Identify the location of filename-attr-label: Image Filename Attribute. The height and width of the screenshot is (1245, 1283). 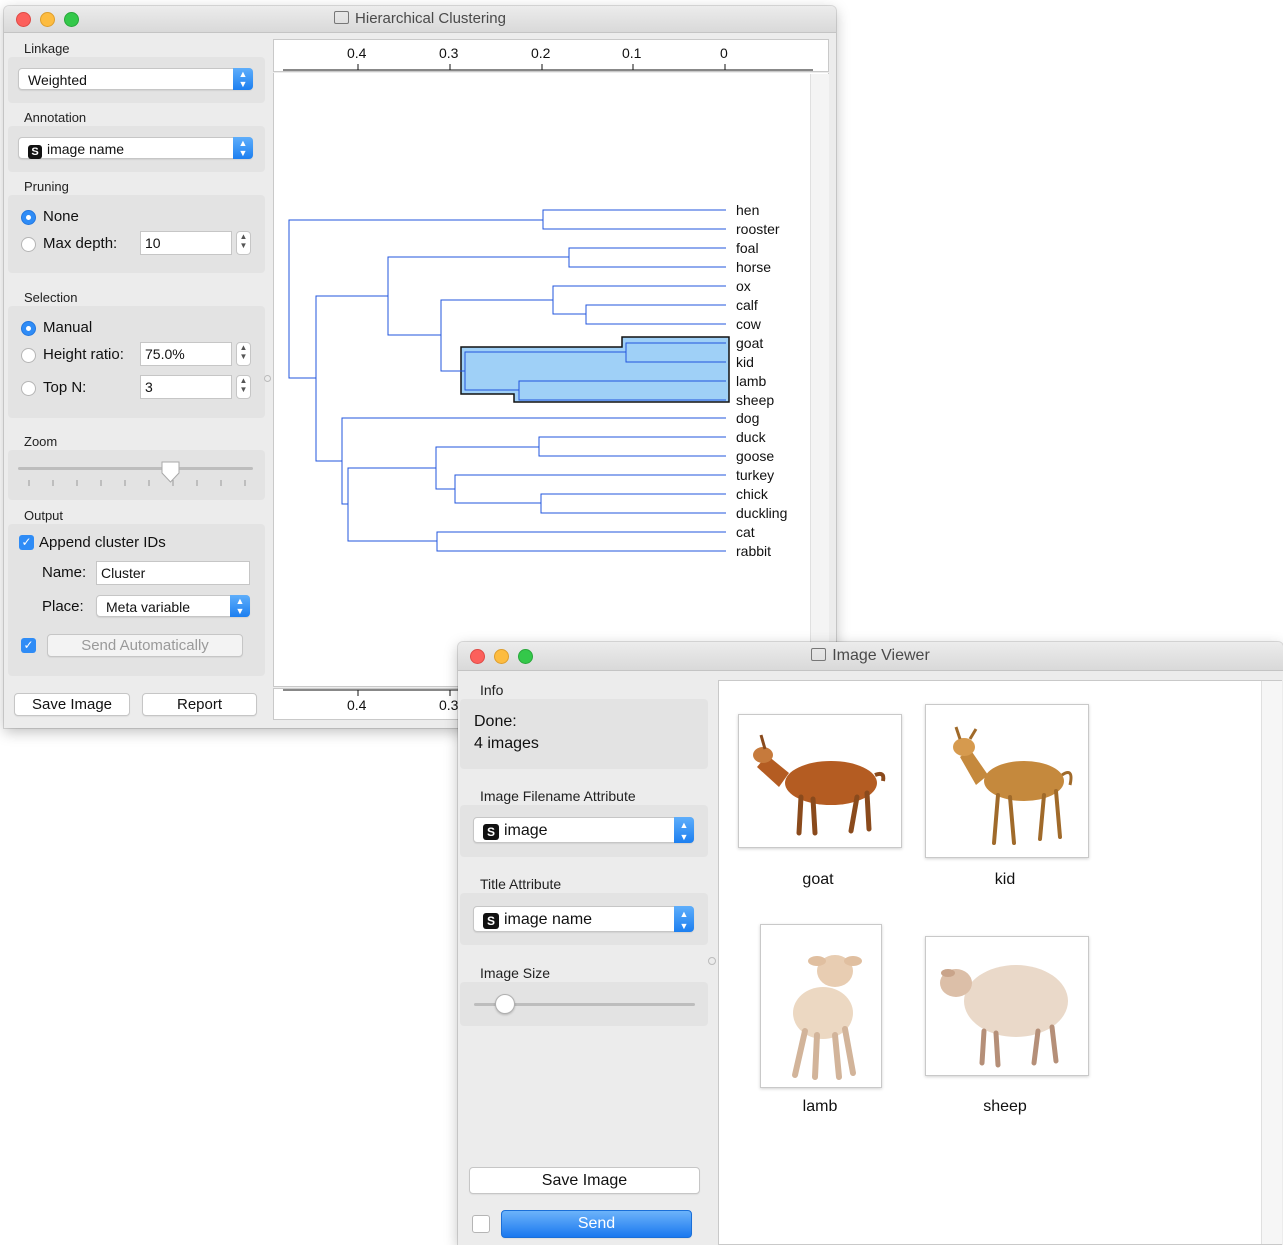
(558, 796).